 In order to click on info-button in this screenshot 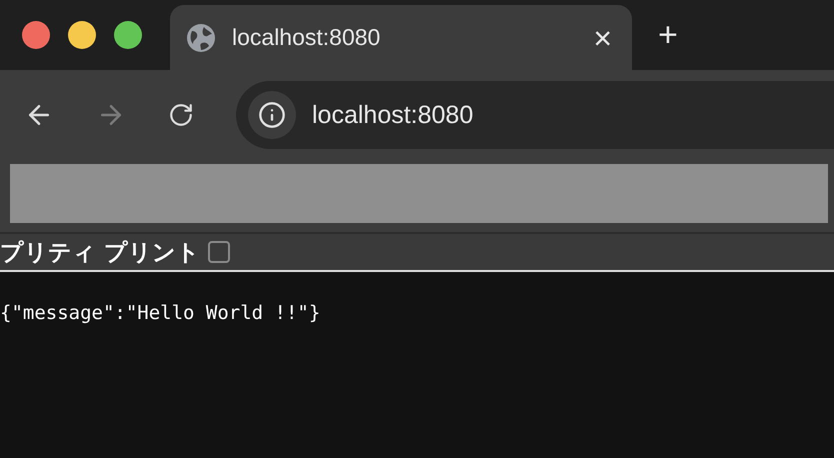, I will do `click(272, 115)`.